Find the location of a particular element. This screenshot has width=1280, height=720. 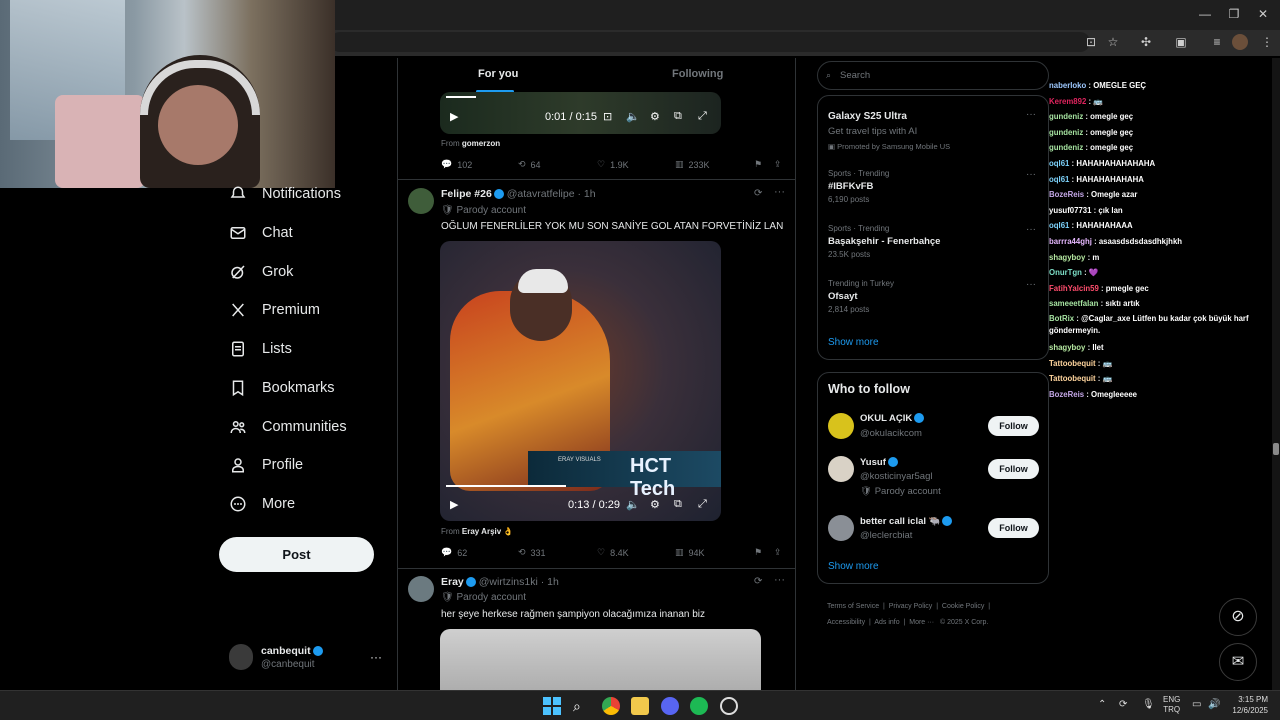

footer-link: Terms of Service is located at coordinates (853, 606).